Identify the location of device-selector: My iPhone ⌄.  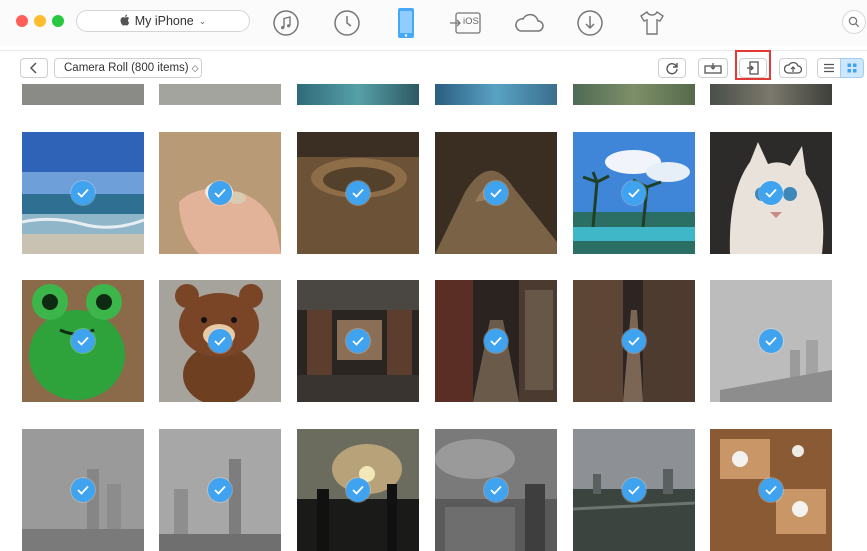
(163, 21).